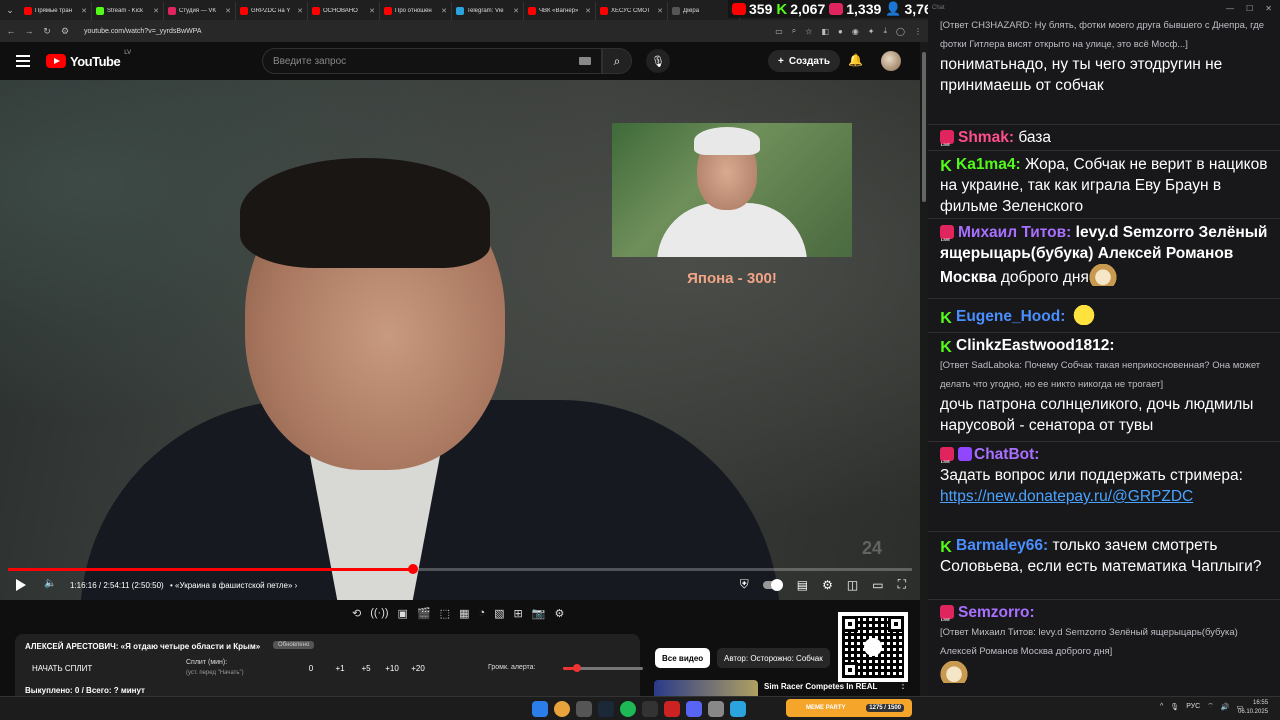  I want to click on back-icon: ←, so click(11, 31).